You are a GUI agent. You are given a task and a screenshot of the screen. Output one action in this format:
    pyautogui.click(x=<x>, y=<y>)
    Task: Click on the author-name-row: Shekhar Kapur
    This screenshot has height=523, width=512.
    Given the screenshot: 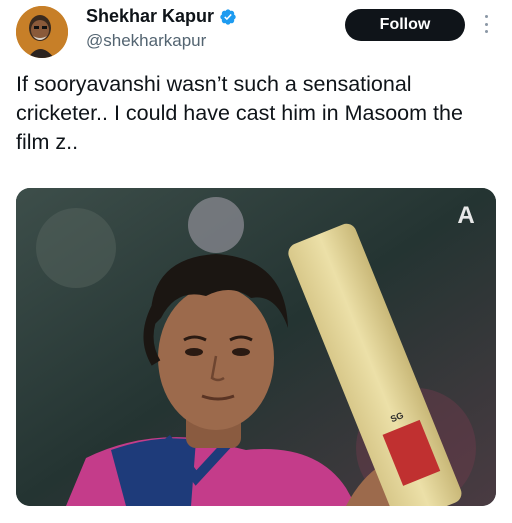 What is the action you would take?
    pyautogui.click(x=161, y=16)
    